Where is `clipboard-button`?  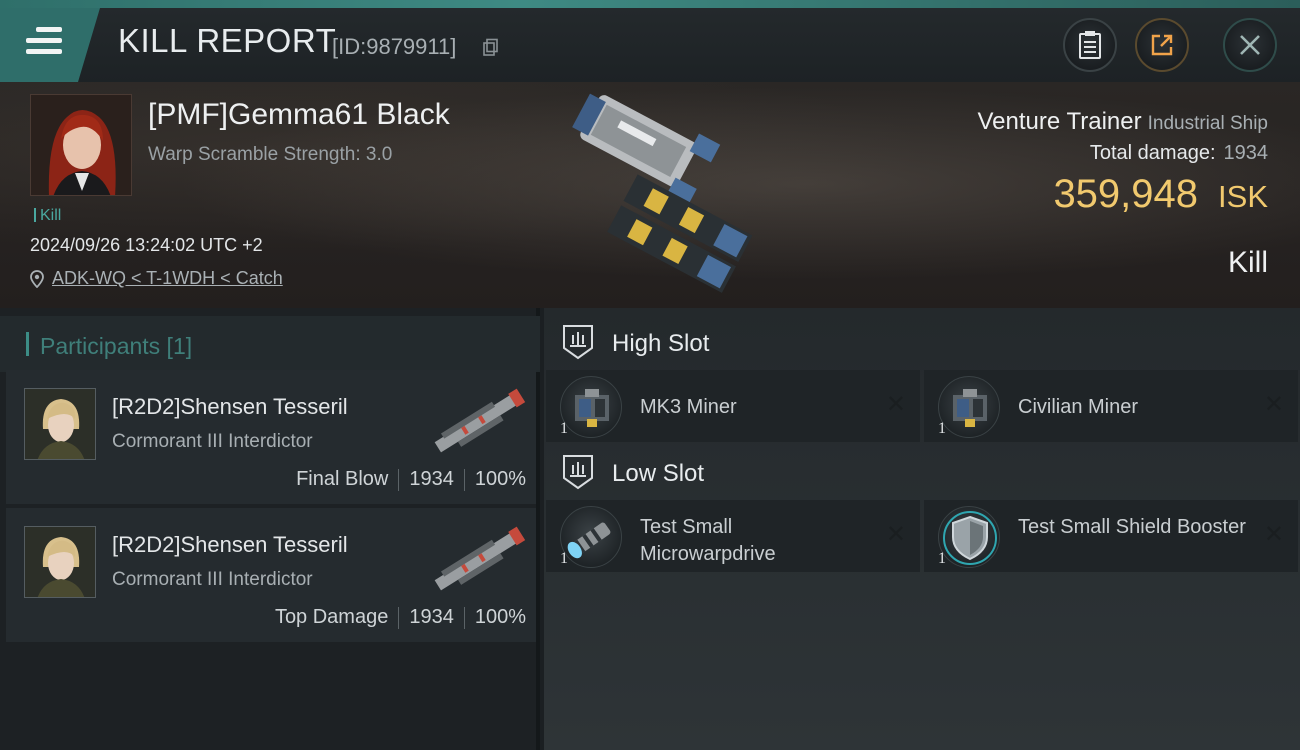 clipboard-button is located at coordinates (1090, 45).